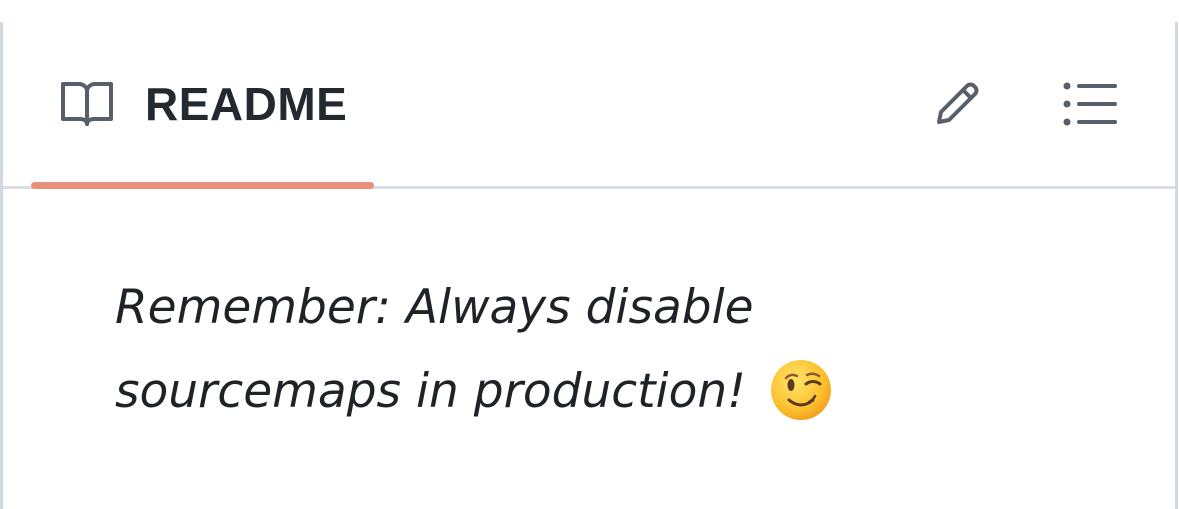  I want to click on outline-button, so click(1089, 104).